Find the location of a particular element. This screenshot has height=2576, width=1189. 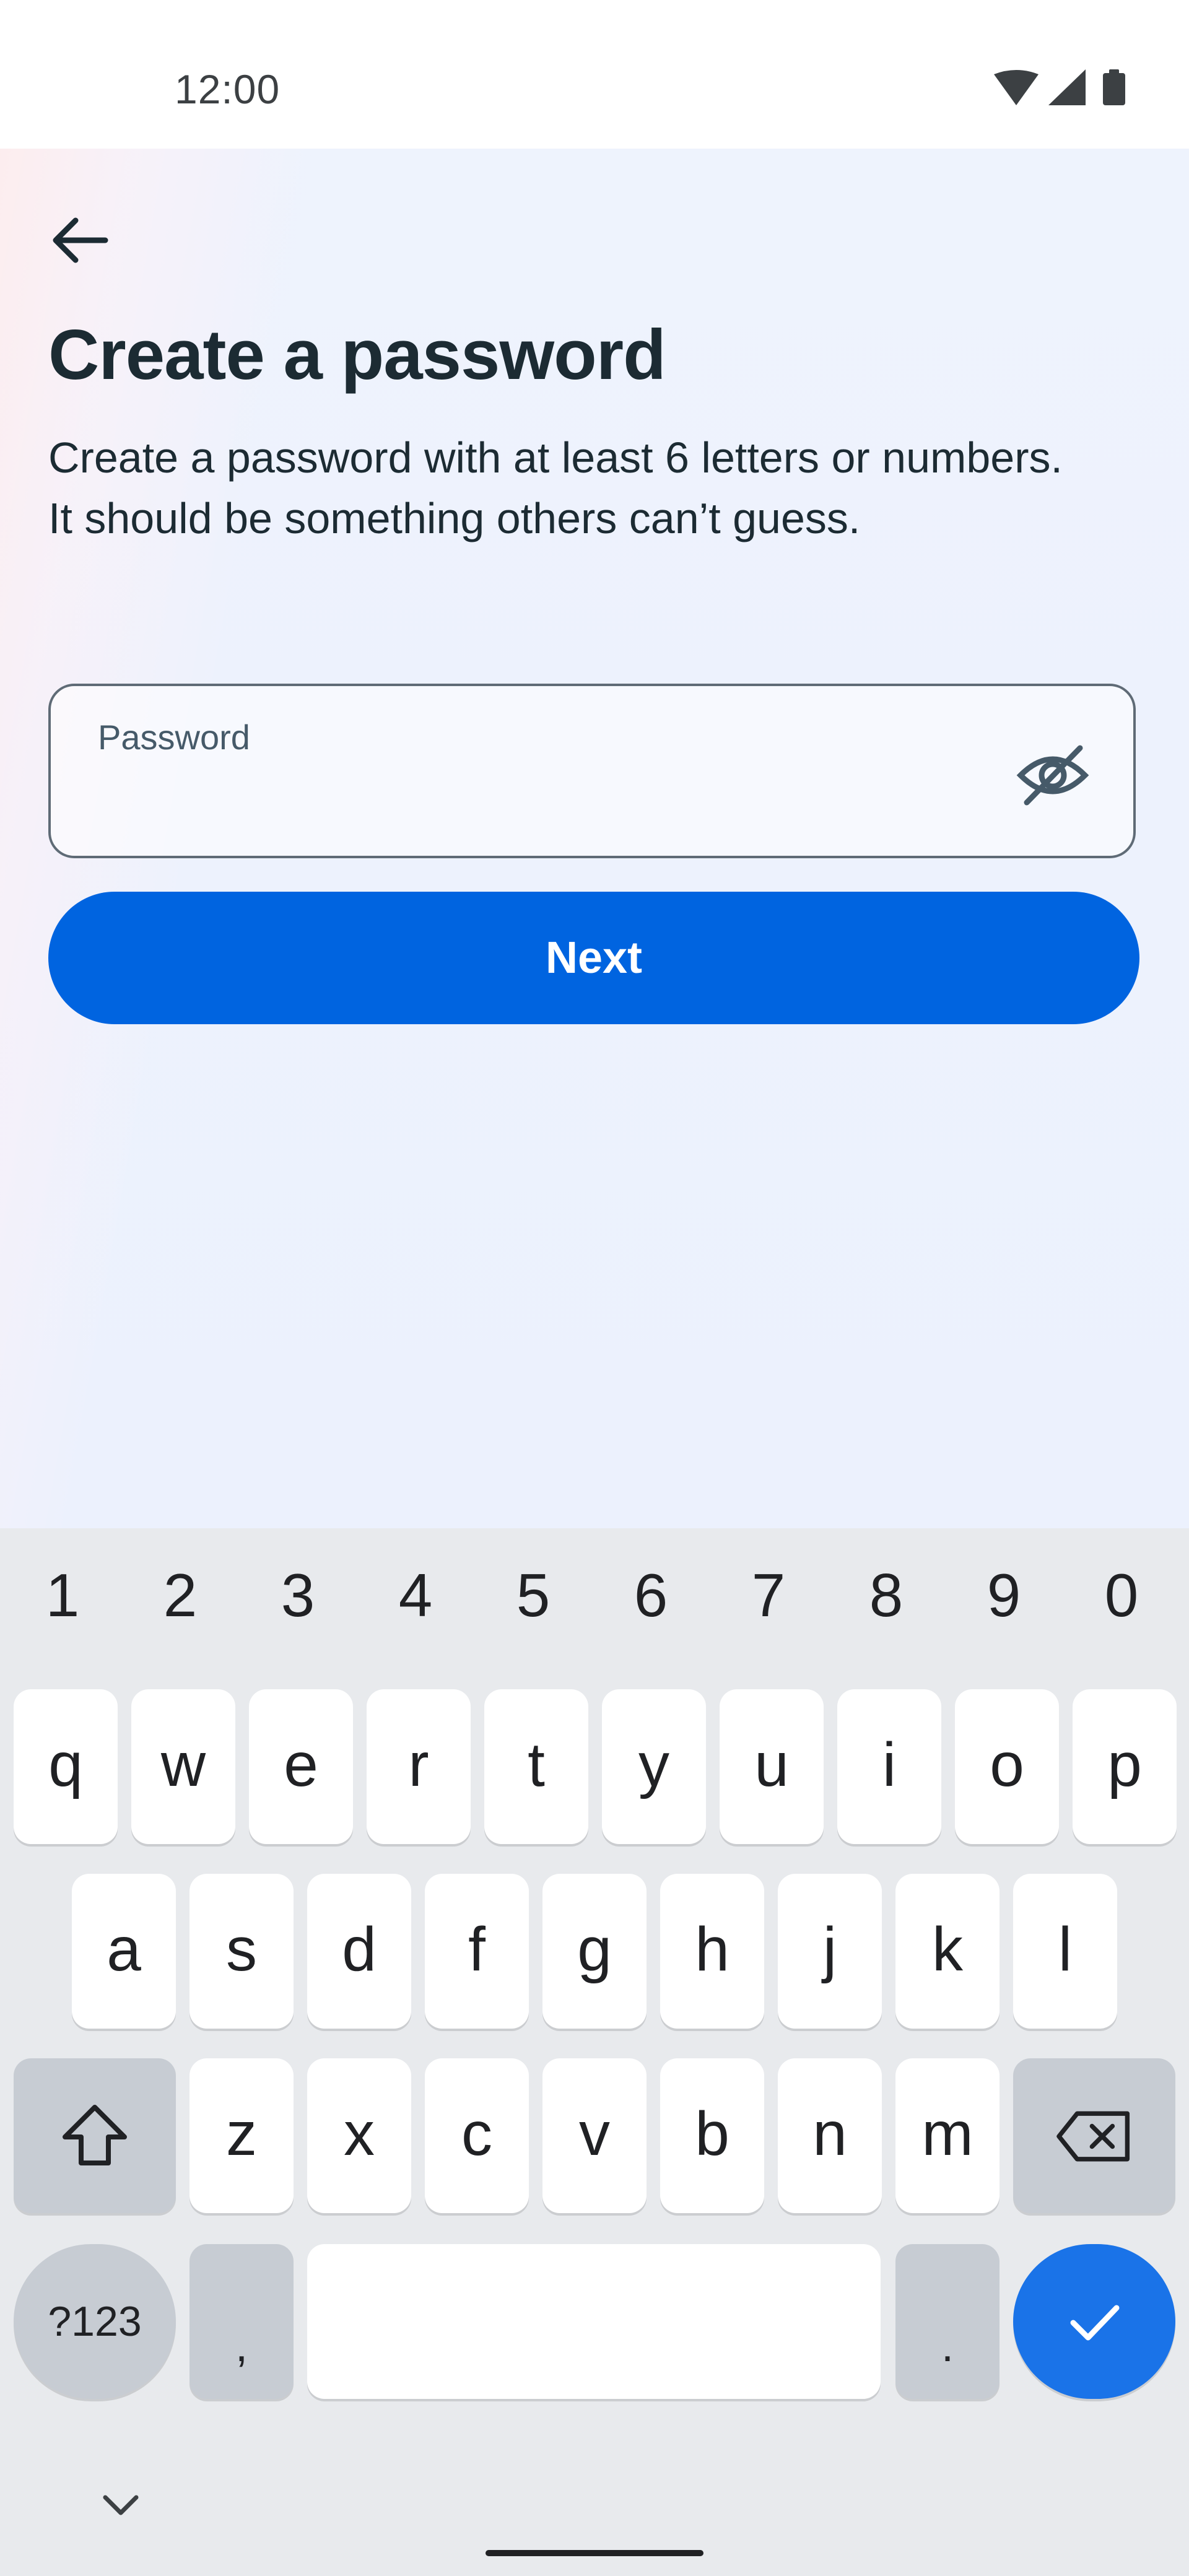

key-u: u is located at coordinates (772, 1766).